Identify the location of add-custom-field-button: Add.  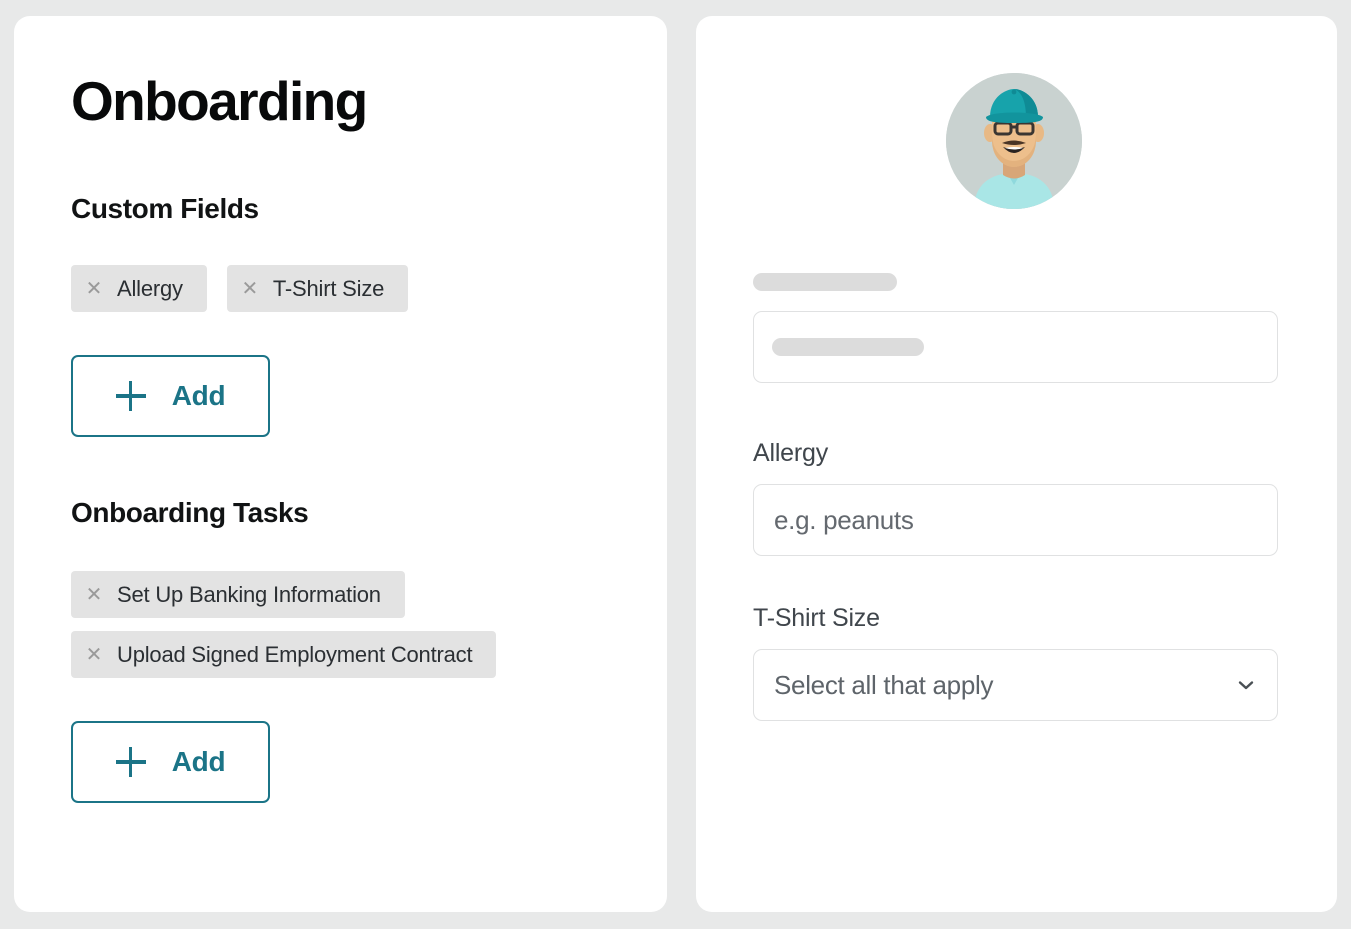
(170, 396).